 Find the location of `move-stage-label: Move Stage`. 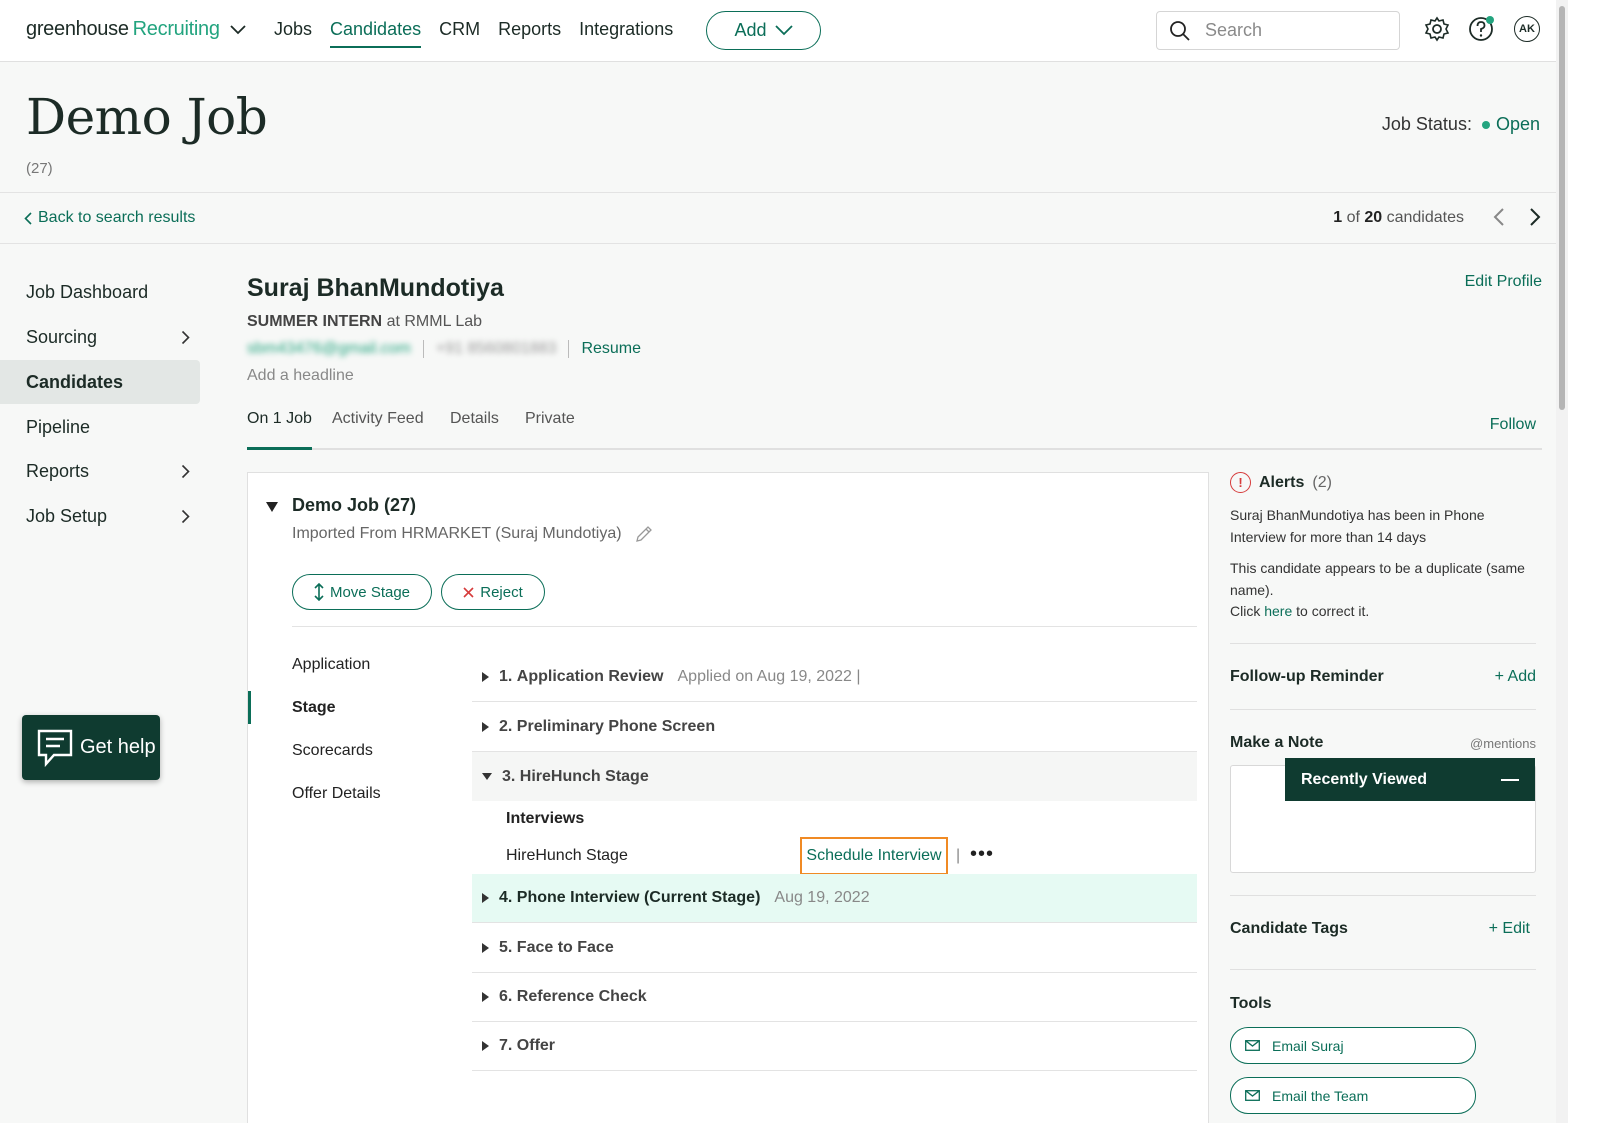

move-stage-label: Move Stage is located at coordinates (370, 592).